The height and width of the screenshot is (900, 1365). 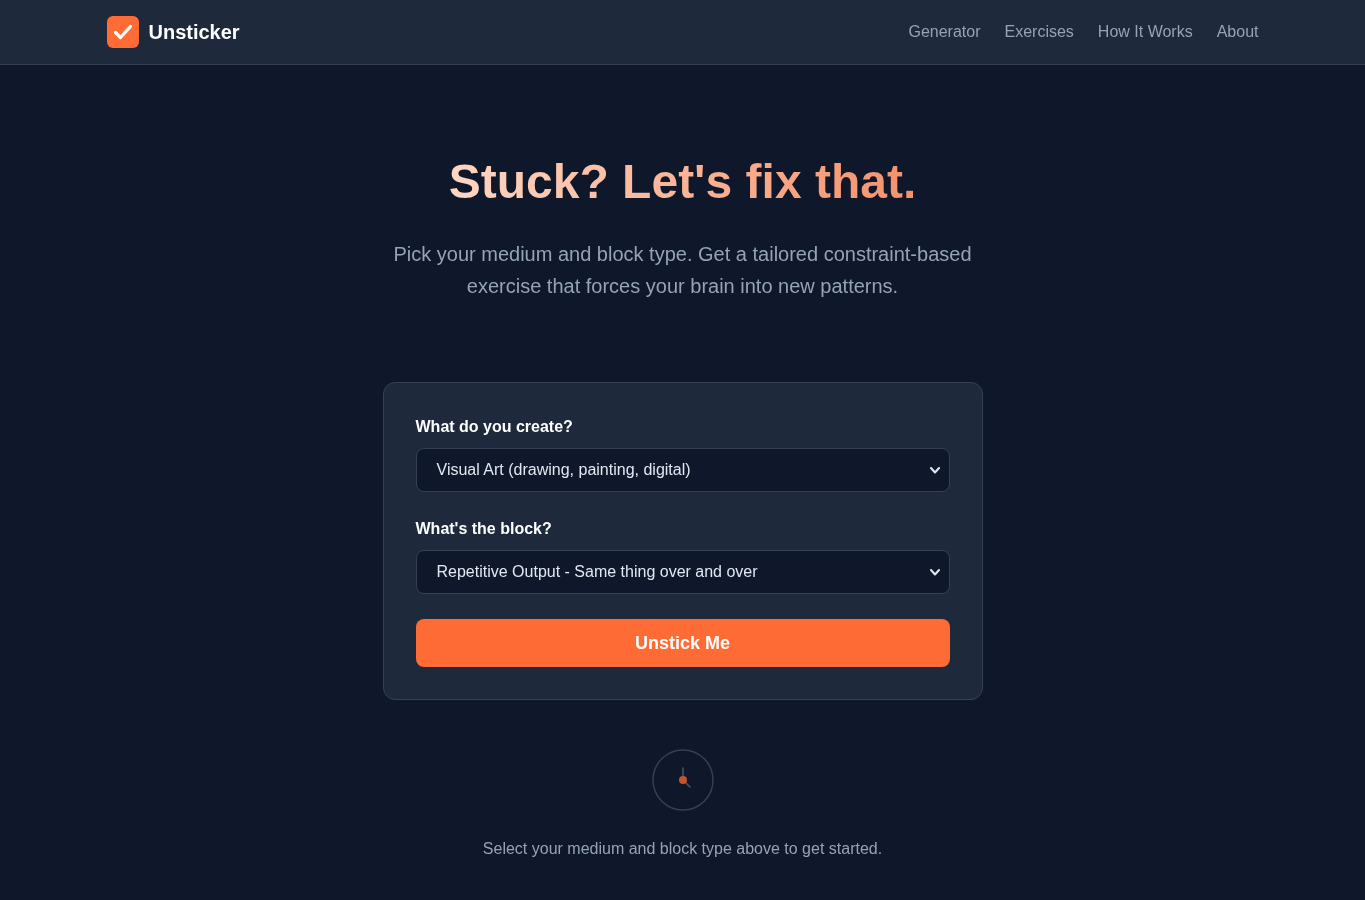 I want to click on checkmark-logo-icon, so click(x=122, y=32).